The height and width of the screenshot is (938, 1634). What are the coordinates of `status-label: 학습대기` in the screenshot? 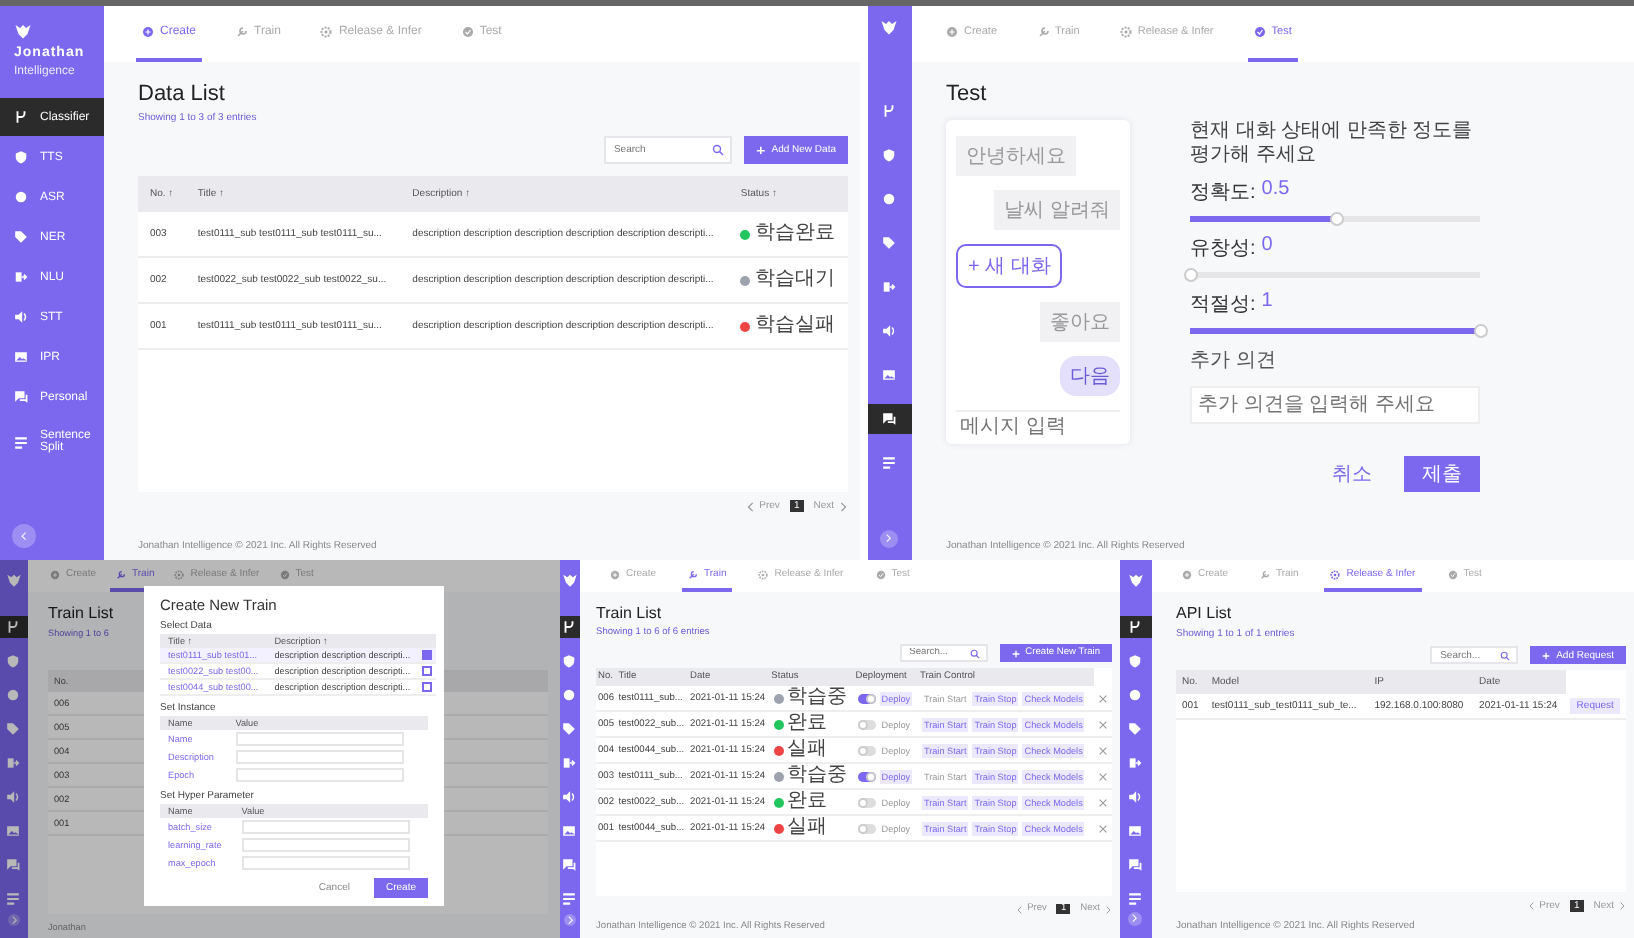 It's located at (787, 280).